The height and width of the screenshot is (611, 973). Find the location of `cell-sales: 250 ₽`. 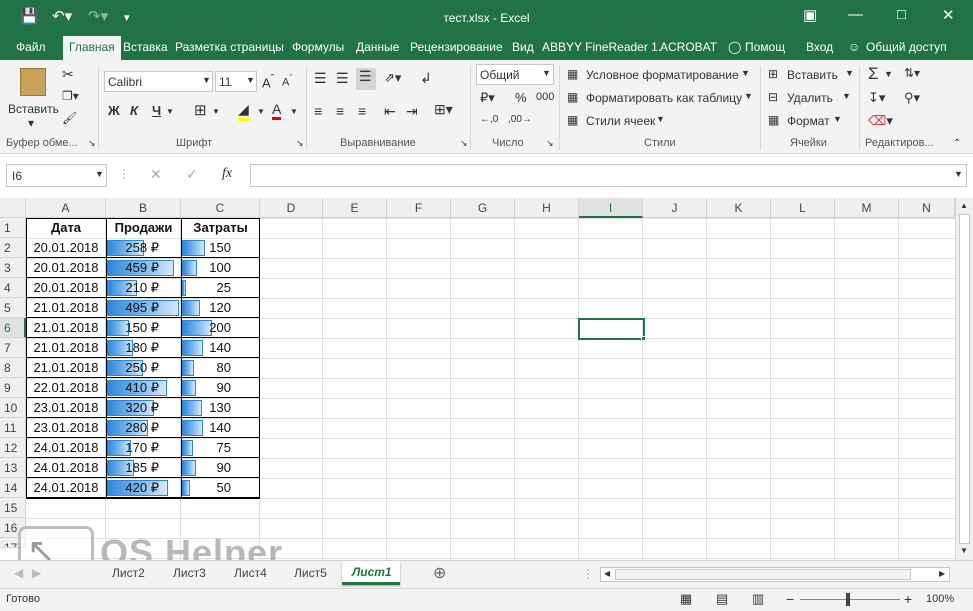

cell-sales: 250 ₽ is located at coordinates (132, 368).